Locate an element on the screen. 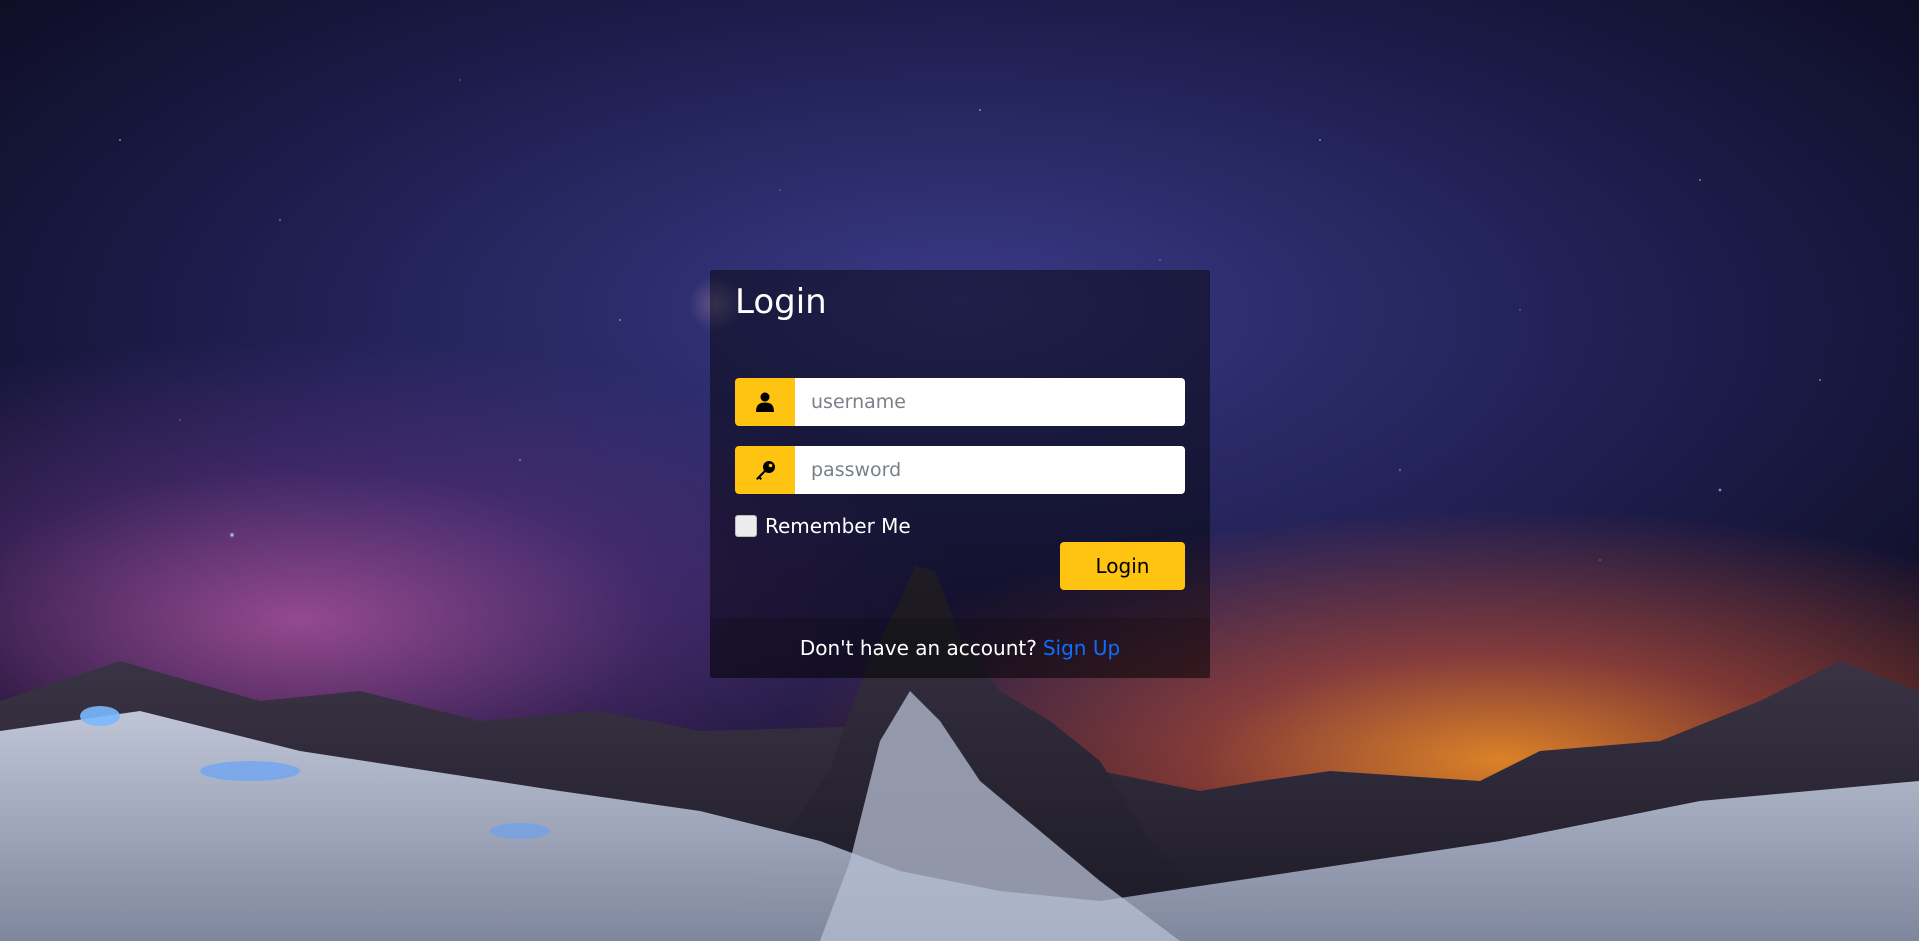 This screenshot has width=1919, height=941. password-input-group is located at coordinates (960, 470).